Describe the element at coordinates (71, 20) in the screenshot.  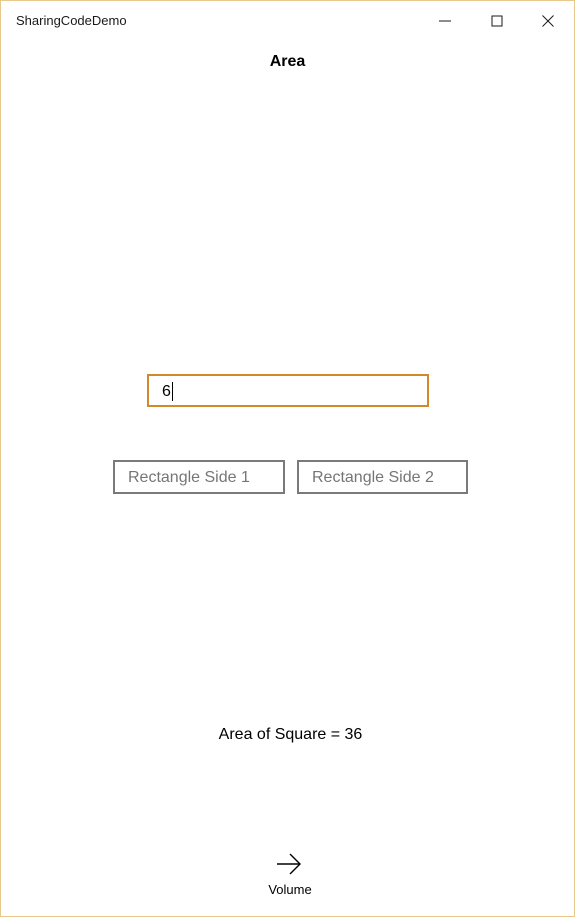
I see `app-title: SharingCodeDemo` at that location.